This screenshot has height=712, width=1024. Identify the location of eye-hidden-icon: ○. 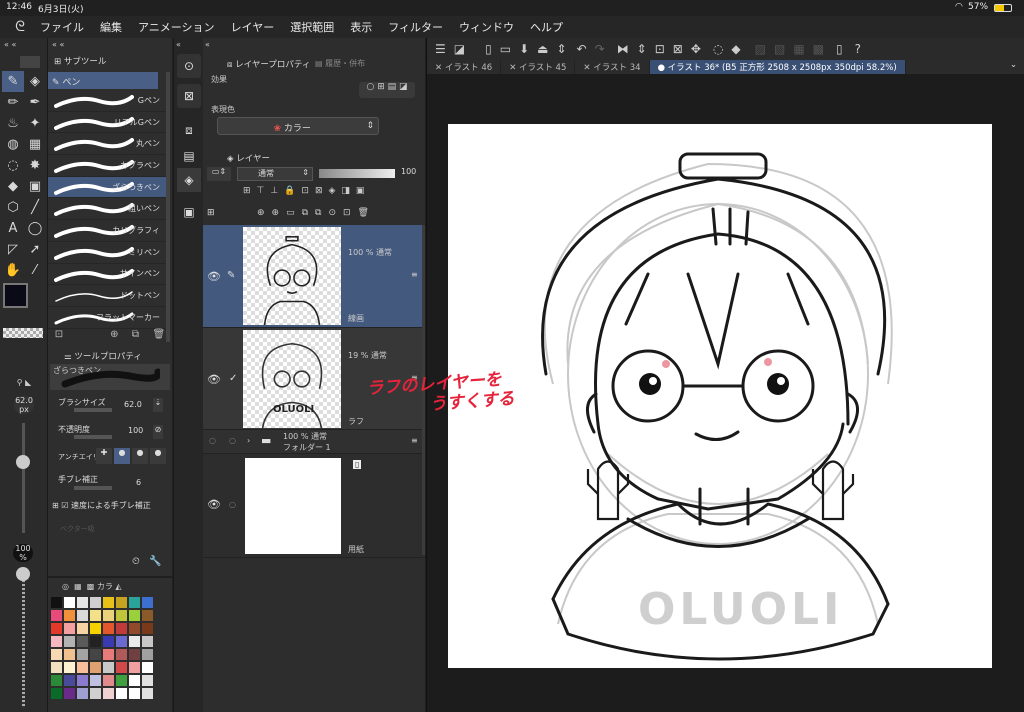
(212, 440).